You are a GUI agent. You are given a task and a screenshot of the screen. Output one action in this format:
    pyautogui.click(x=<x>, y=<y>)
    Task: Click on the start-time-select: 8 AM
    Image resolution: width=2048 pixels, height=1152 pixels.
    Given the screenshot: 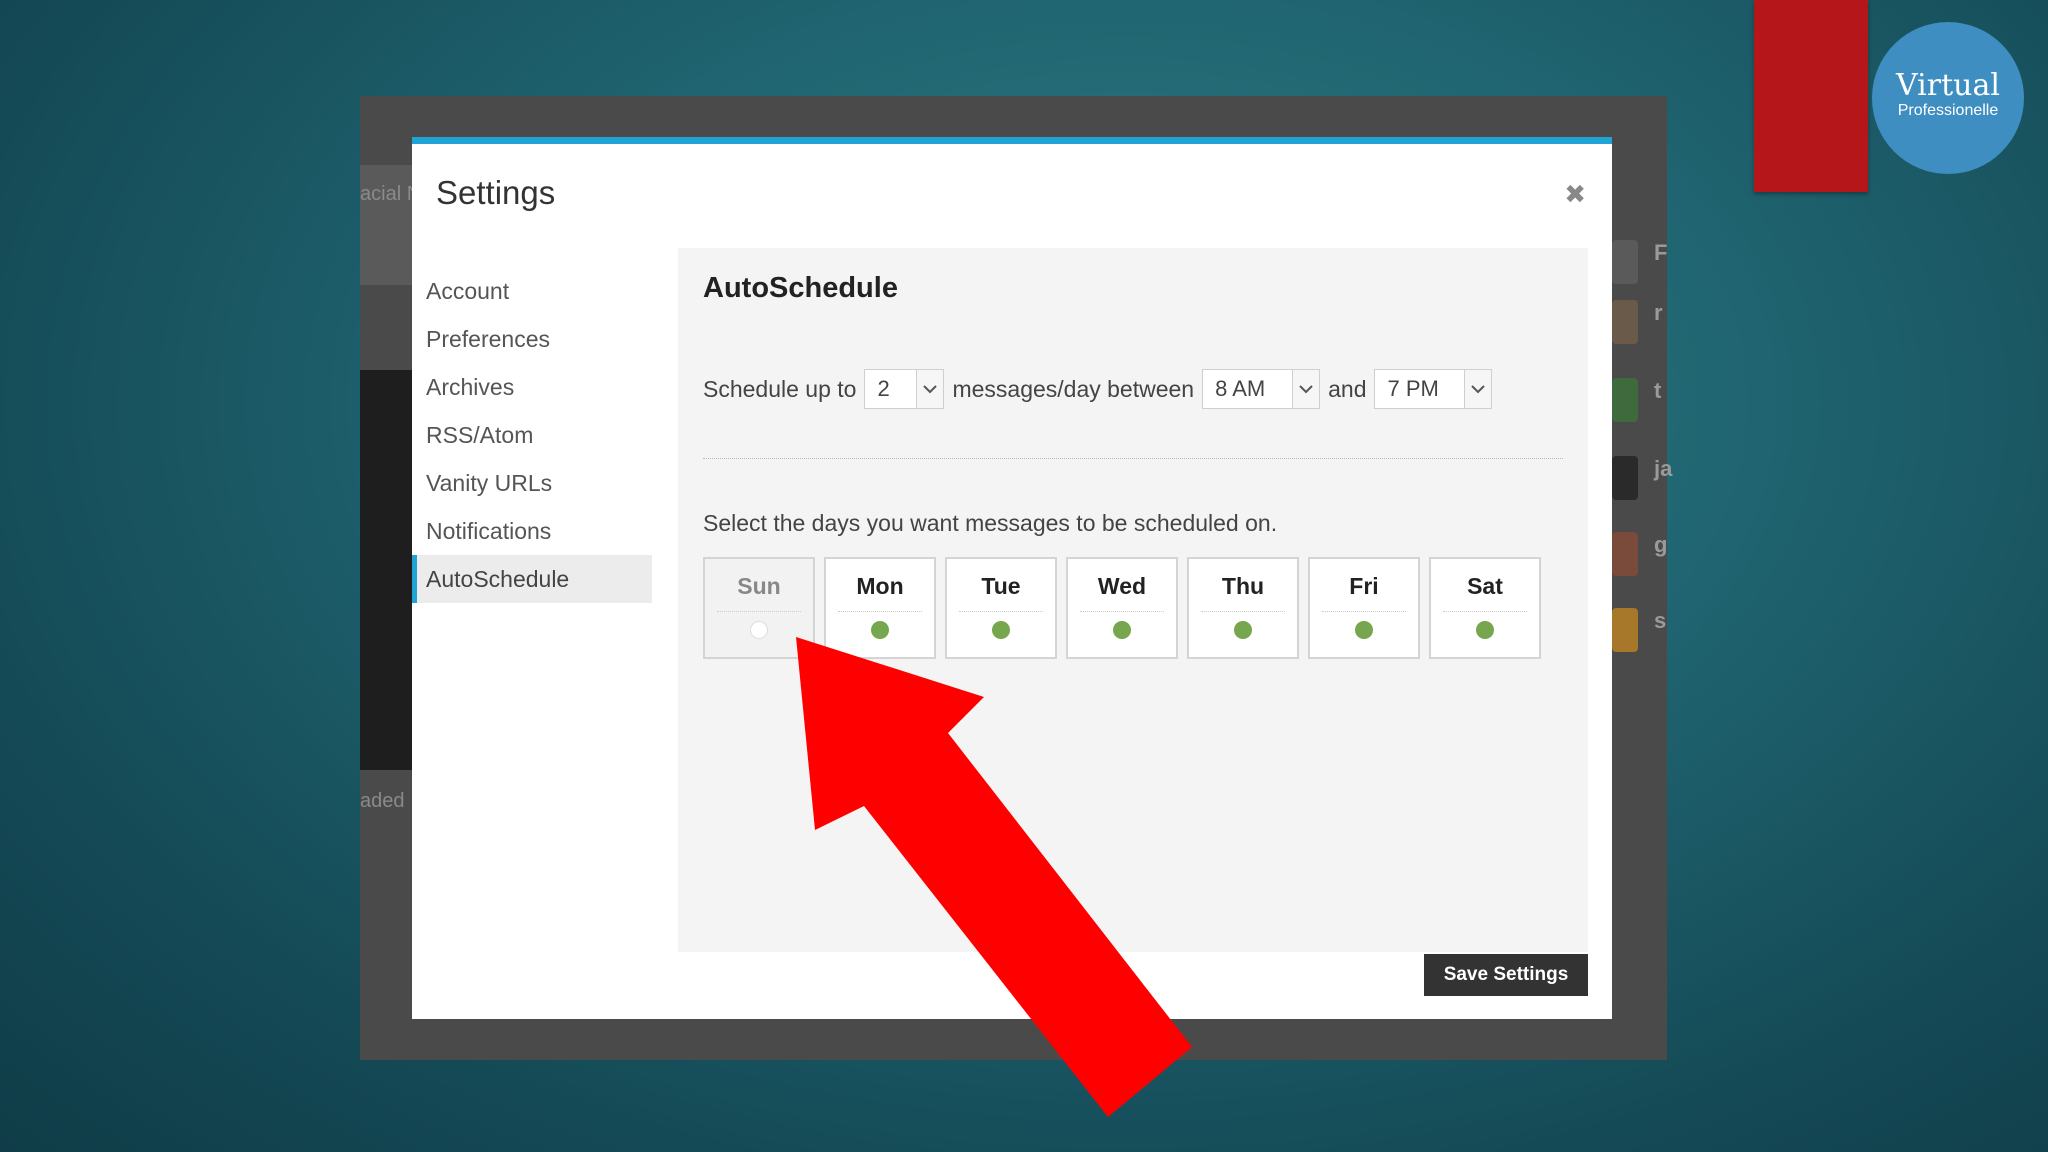 What is the action you would take?
    pyautogui.click(x=1261, y=389)
    